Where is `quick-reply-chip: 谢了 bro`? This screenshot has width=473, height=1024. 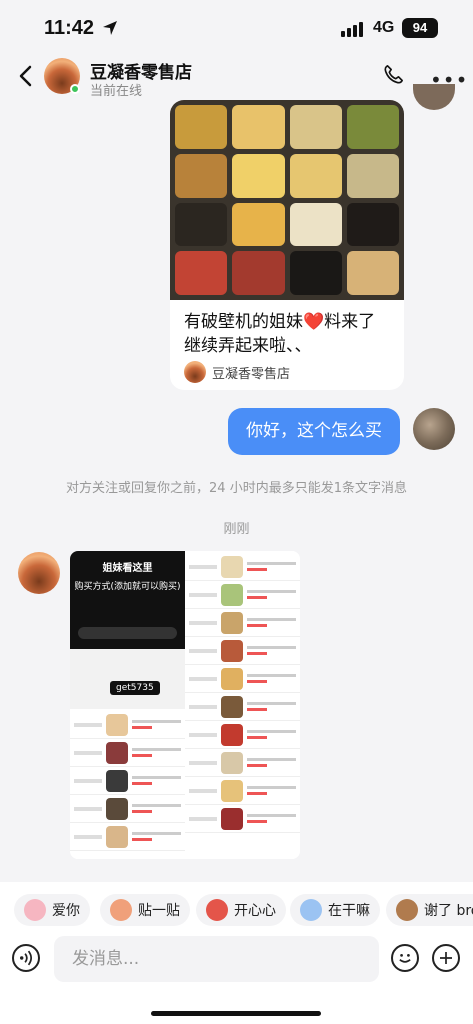
quick-reply-chip: 谢了 bro is located at coordinates (429, 910).